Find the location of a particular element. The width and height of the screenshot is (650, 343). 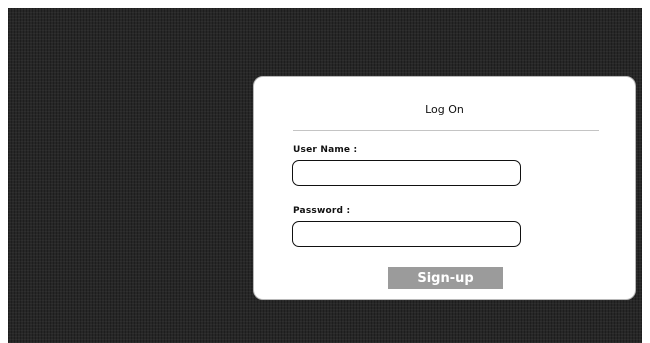

signup-button: Sign-up is located at coordinates (445, 278).